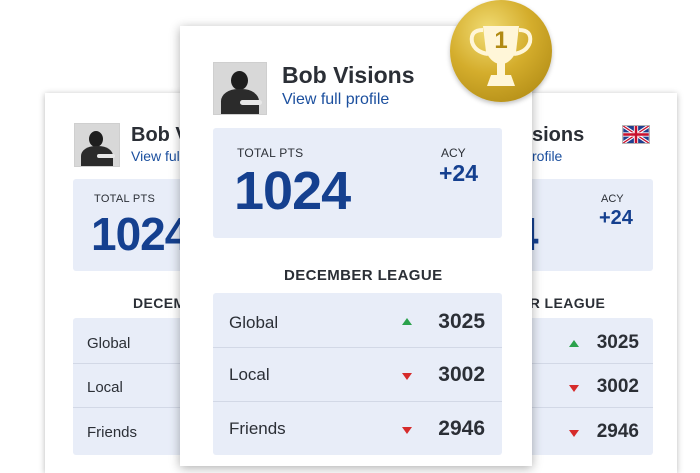 The width and height of the screenshot is (700, 473). What do you see at coordinates (357, 183) in the screenshot?
I see `points-panel: TOTAL PTS 1024 ACY +24` at bounding box center [357, 183].